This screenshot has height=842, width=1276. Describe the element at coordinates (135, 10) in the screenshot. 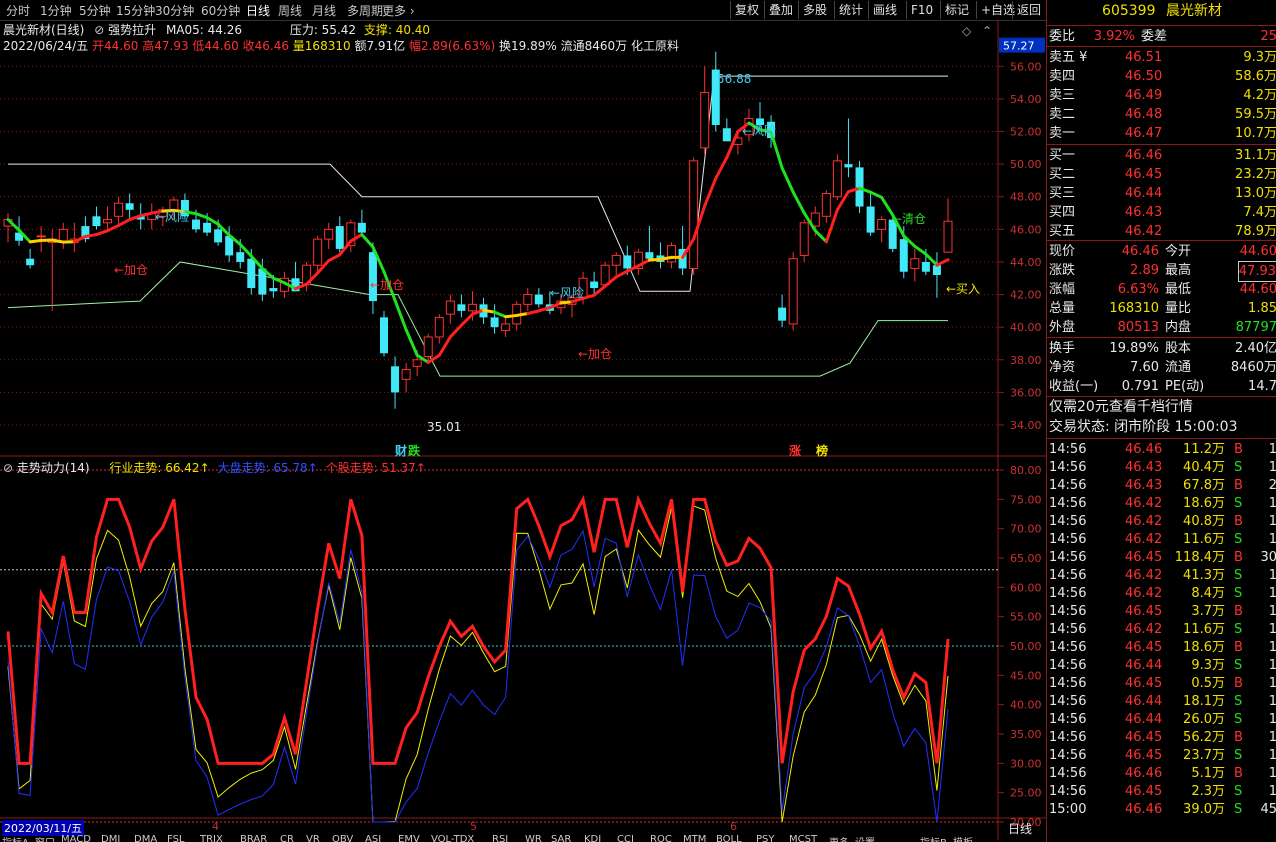

I see `period-tab-3: 15分钟` at that location.